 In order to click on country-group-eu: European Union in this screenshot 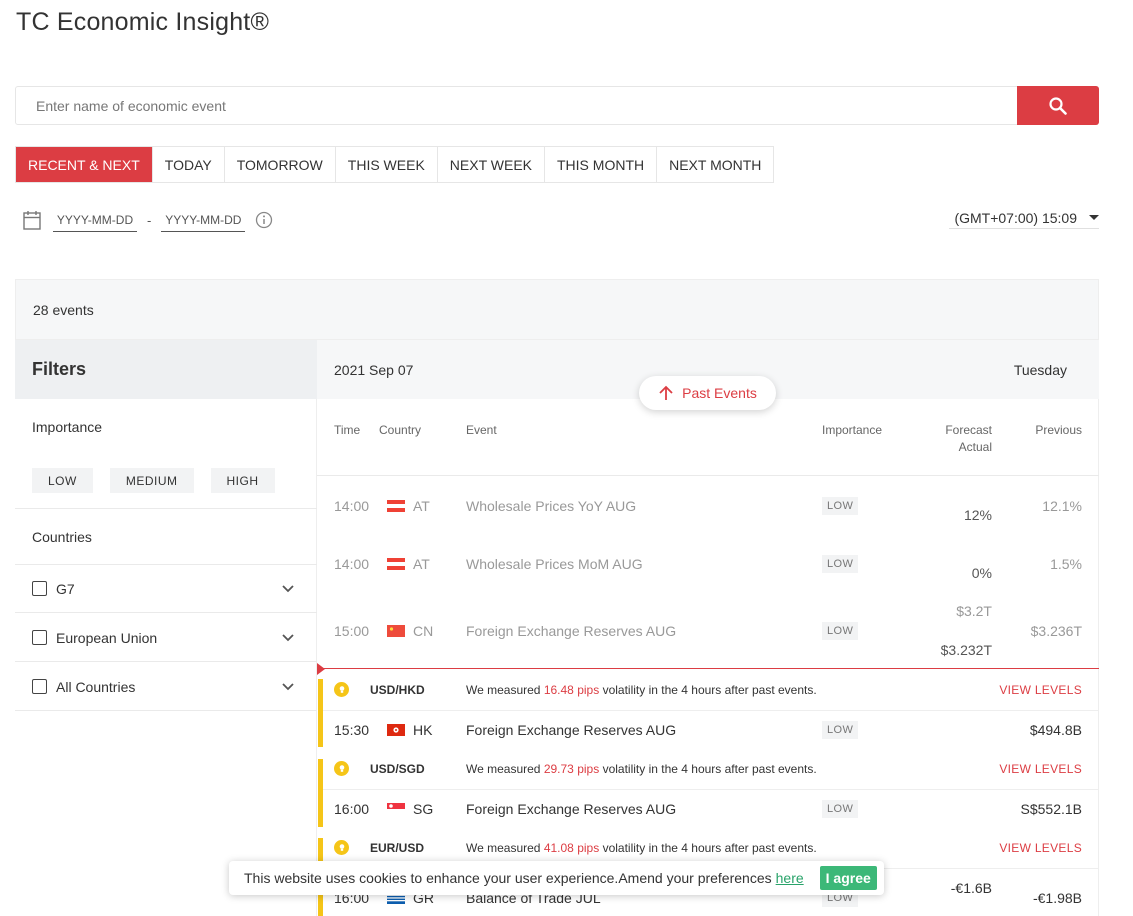, I will do `click(166, 638)`.